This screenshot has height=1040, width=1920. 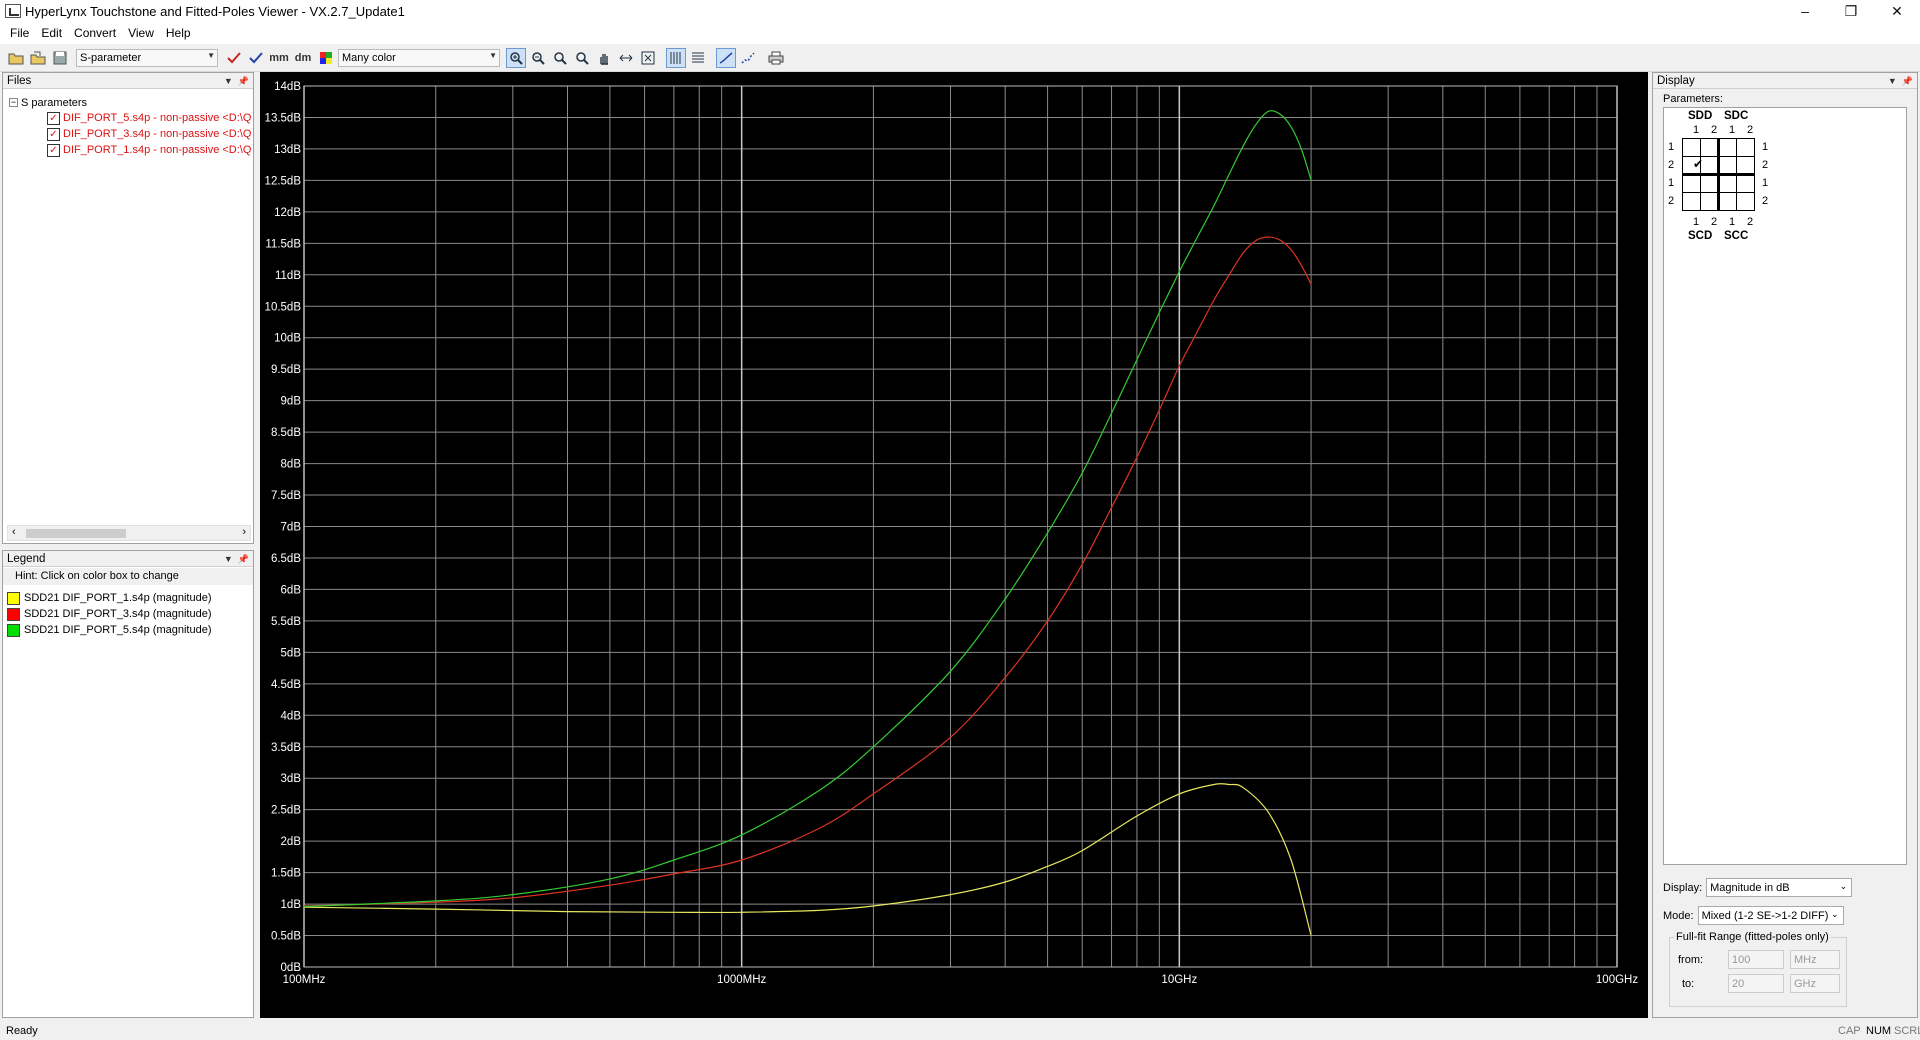 I want to click on line-style-icon, so click(x=726, y=57).